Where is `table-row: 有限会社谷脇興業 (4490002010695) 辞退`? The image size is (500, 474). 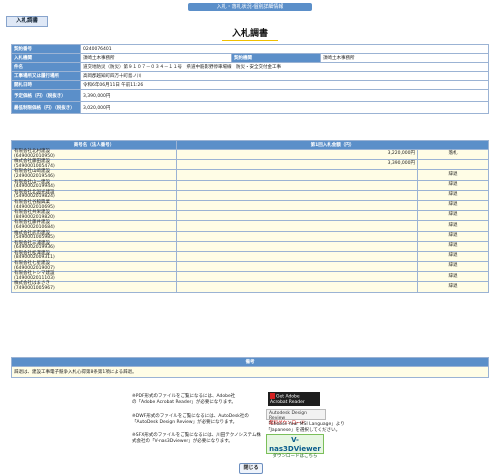
table-row: 有限会社谷脇興業 (4490002010695) 辞退 is located at coordinates (250, 205).